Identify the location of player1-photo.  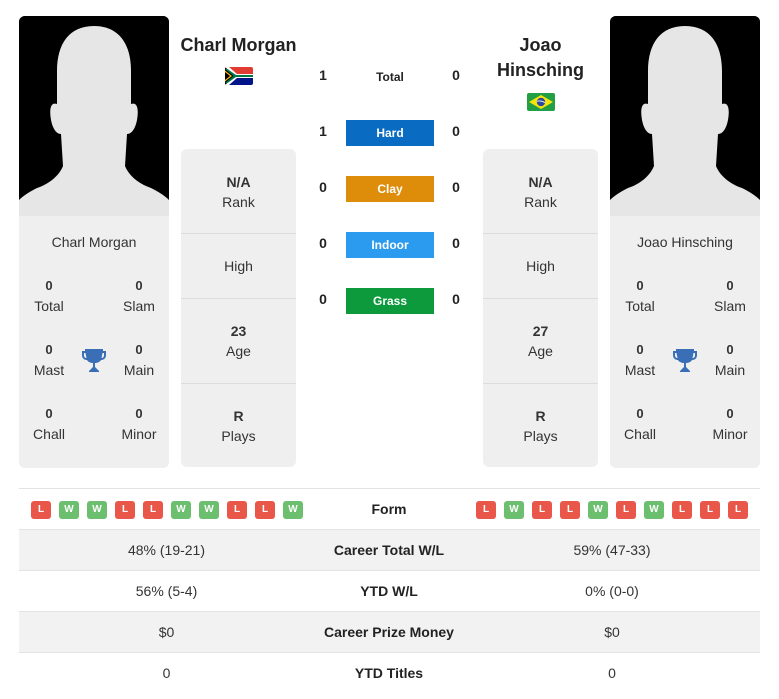
(94, 116).